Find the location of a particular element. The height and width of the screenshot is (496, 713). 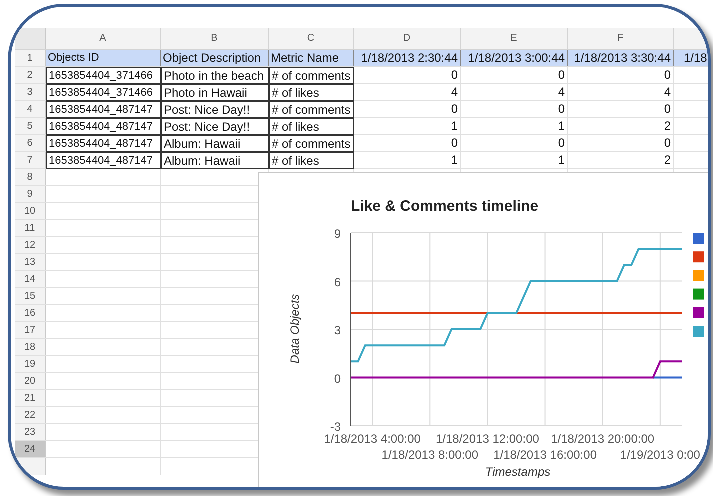

column-header: A is located at coordinates (103, 38).